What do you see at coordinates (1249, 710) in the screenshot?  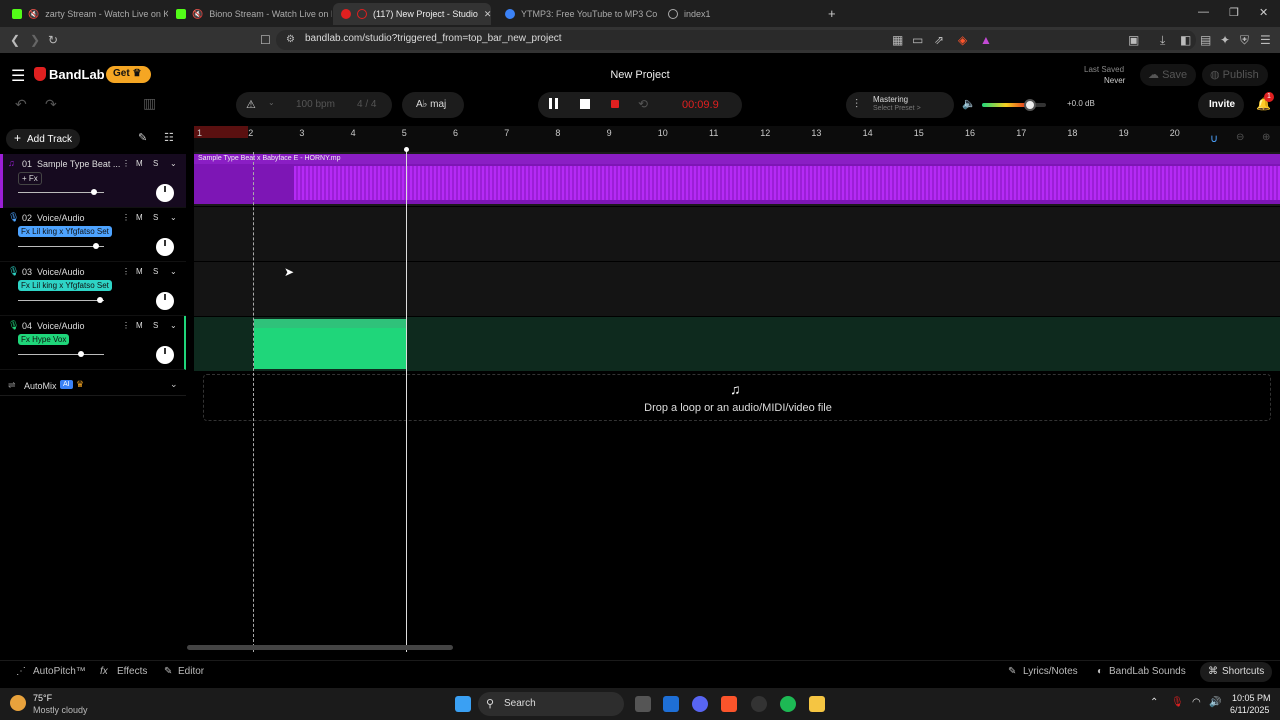 I see `clock-date: 6/11/2025` at bounding box center [1249, 710].